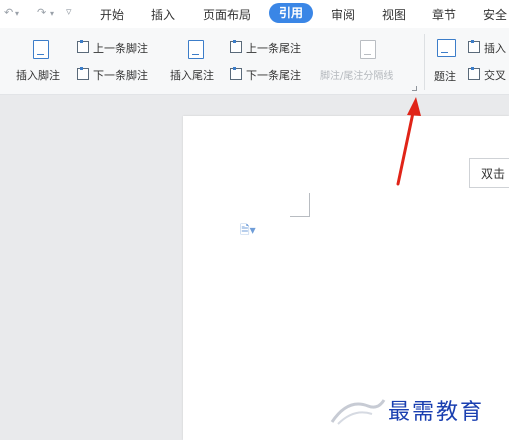 The height and width of the screenshot is (440, 509). Describe the element at coordinates (406, 146) in the screenshot. I see `arrow-shaft` at that location.